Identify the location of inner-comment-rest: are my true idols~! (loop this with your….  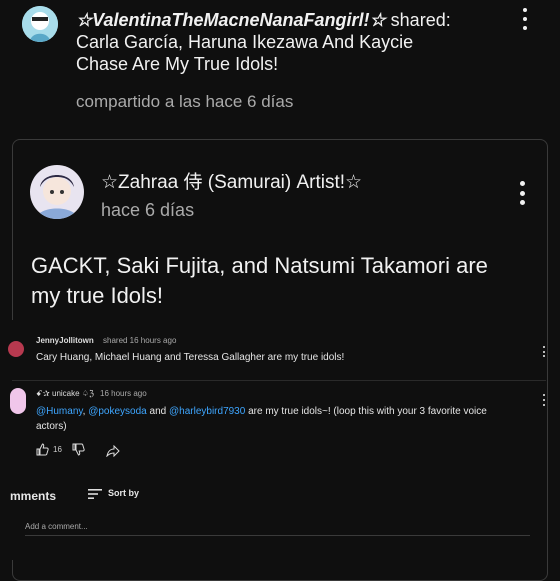
(366, 411).